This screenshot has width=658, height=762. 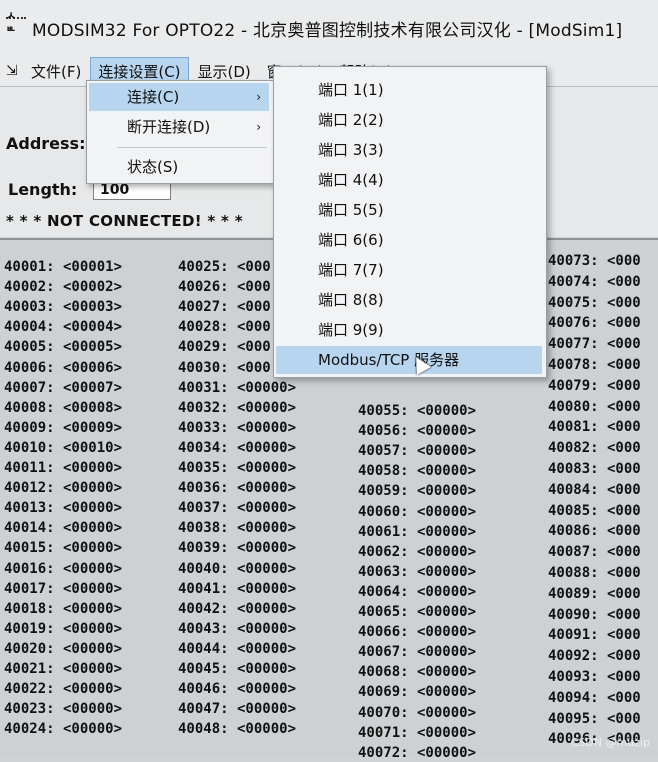 I want to click on register-cell: 40084: <000, so click(x=594, y=490).